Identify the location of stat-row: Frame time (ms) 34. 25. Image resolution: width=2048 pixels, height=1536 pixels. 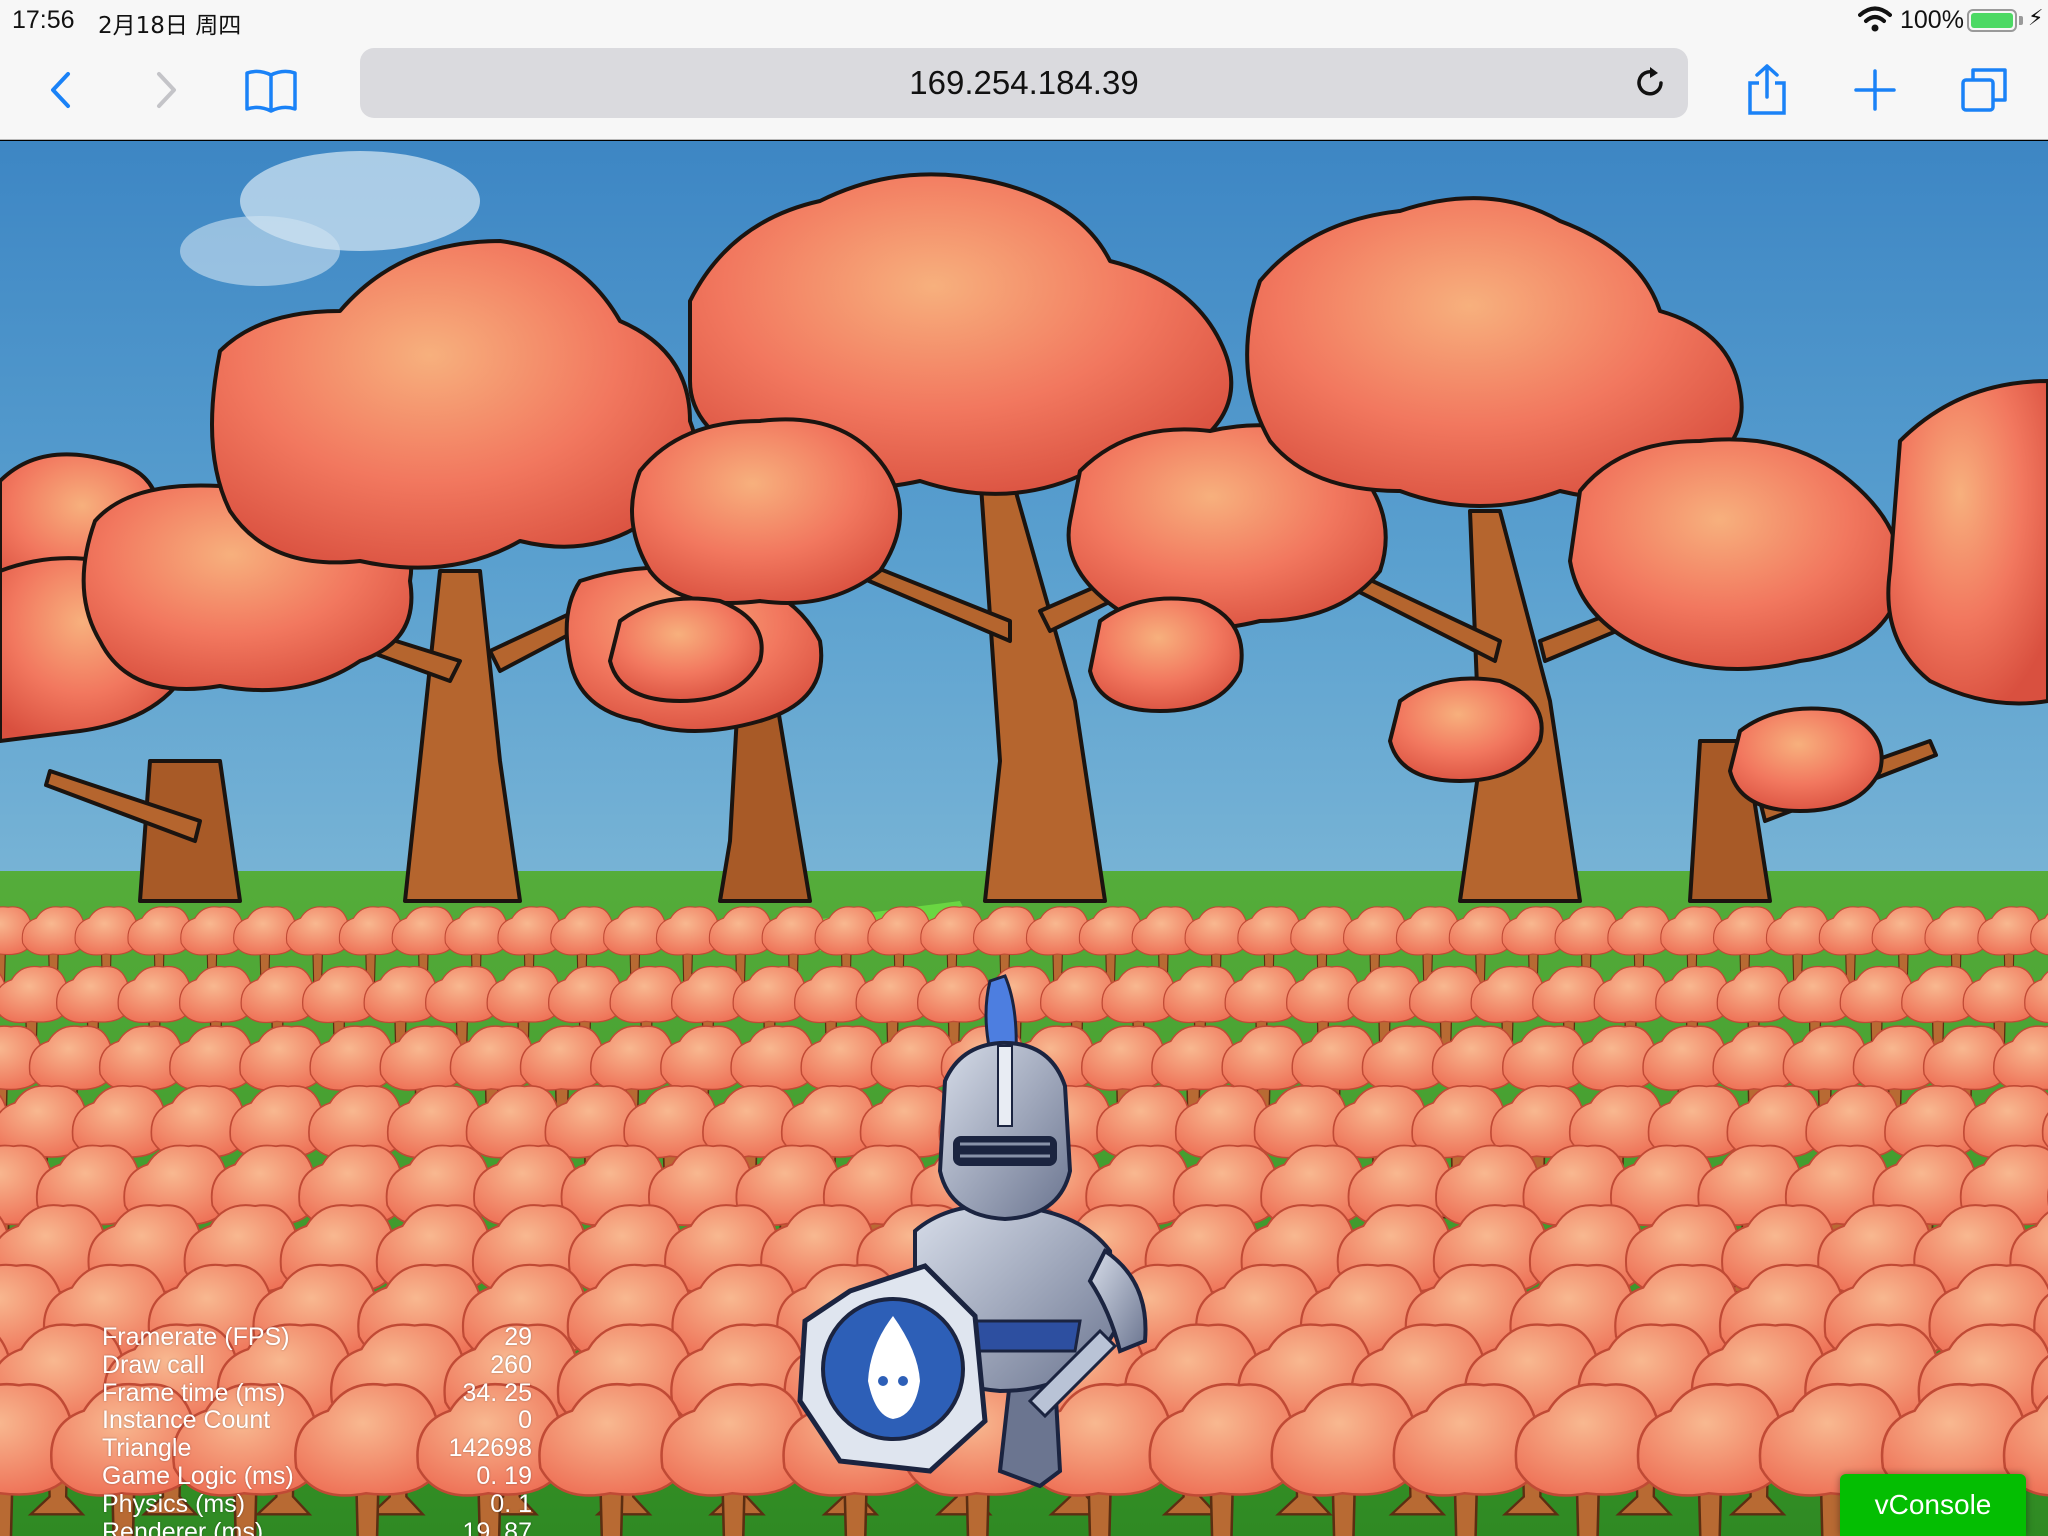
(317, 1393).